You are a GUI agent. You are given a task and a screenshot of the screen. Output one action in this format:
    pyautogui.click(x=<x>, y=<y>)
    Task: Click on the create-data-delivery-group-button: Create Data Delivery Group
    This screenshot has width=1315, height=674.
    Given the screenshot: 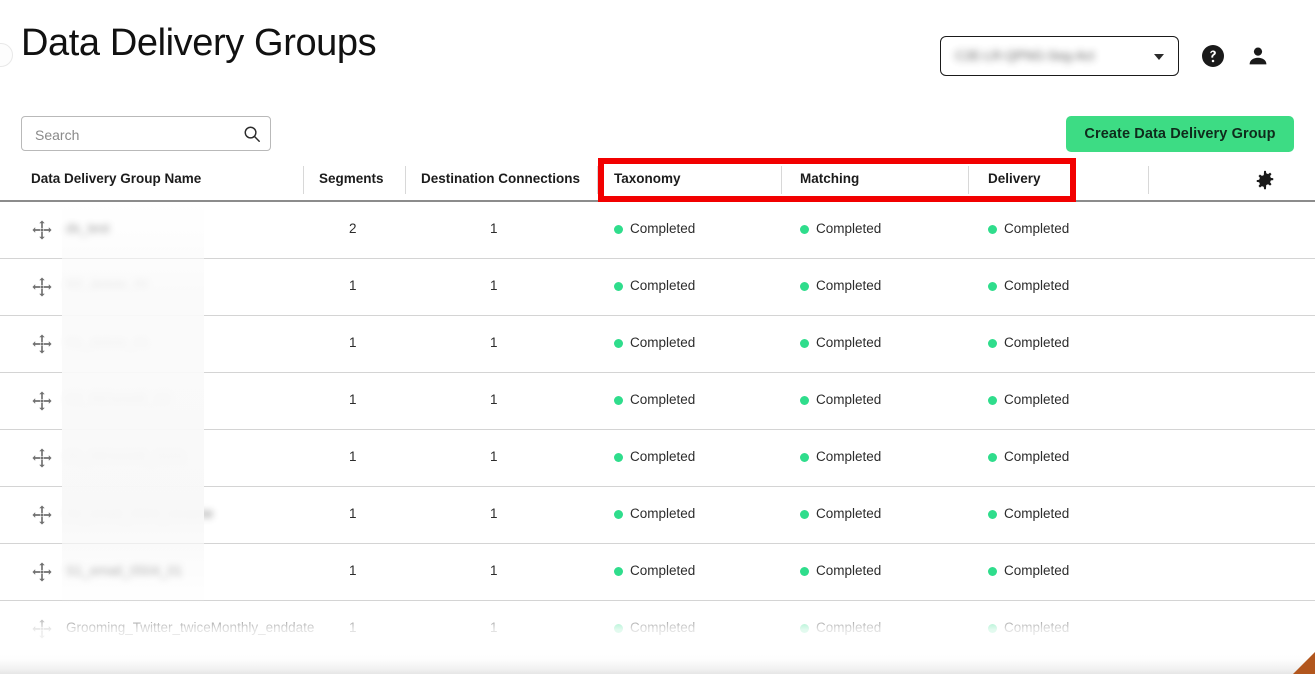 What is the action you would take?
    pyautogui.click(x=1180, y=134)
    